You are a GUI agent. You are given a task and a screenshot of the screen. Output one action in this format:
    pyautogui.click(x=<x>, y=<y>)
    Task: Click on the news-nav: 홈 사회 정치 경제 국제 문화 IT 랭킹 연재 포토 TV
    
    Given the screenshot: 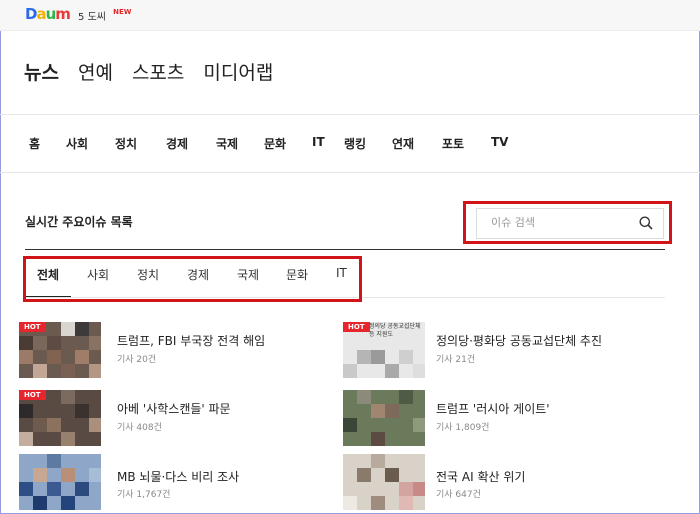 What is the action you would take?
    pyautogui.click(x=275, y=143)
    